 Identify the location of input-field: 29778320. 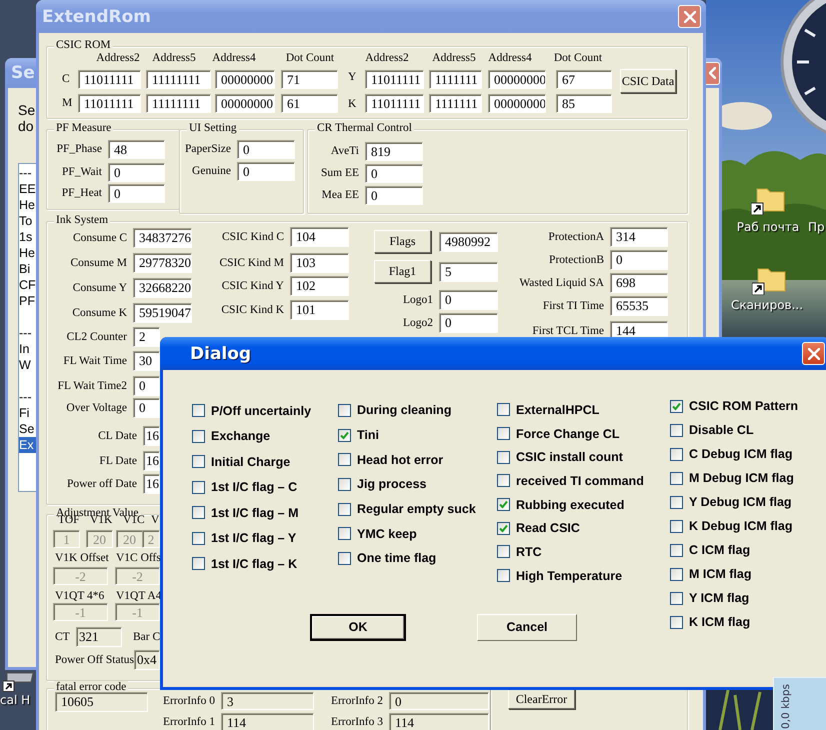
(162, 263).